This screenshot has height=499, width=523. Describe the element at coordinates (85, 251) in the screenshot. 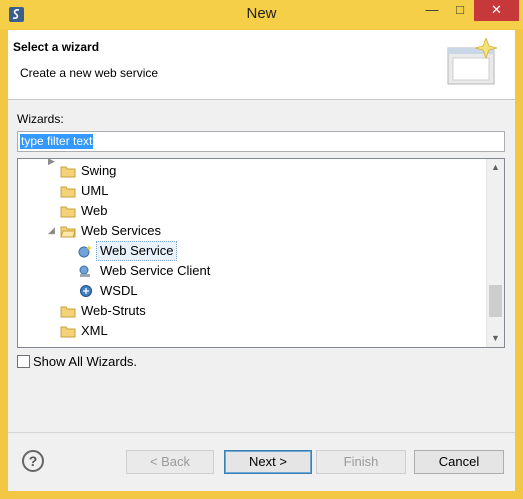

I see `web-service-wizard-icon` at that location.